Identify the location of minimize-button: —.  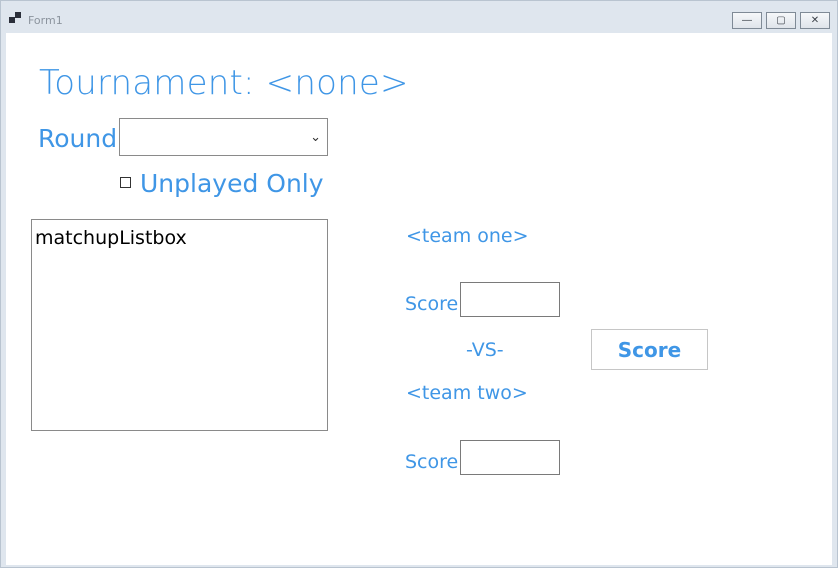
(747, 20).